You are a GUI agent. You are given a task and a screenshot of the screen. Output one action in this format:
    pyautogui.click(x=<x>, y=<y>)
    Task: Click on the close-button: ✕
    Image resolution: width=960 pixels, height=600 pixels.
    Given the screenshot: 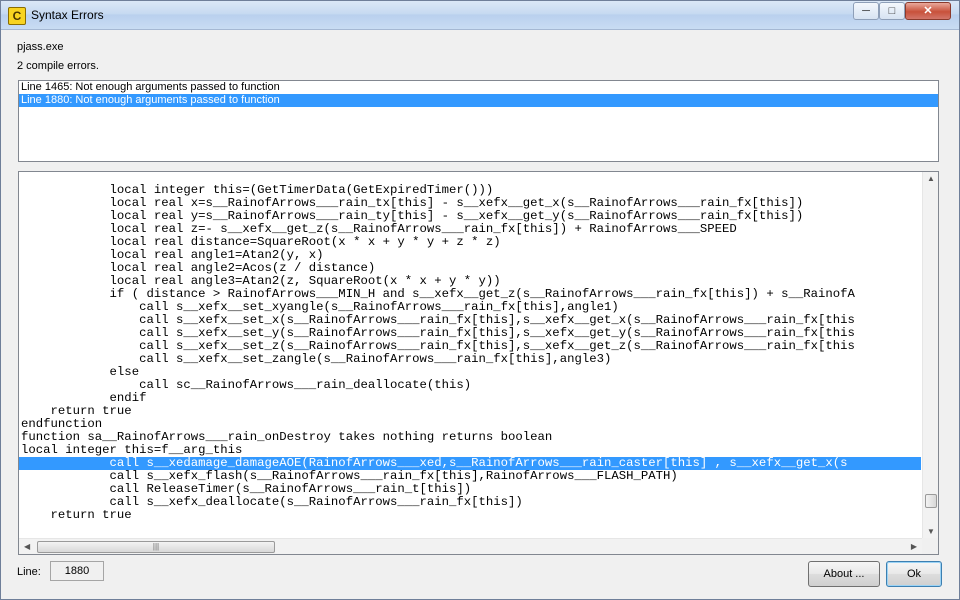 What is the action you would take?
    pyautogui.click(x=928, y=11)
    